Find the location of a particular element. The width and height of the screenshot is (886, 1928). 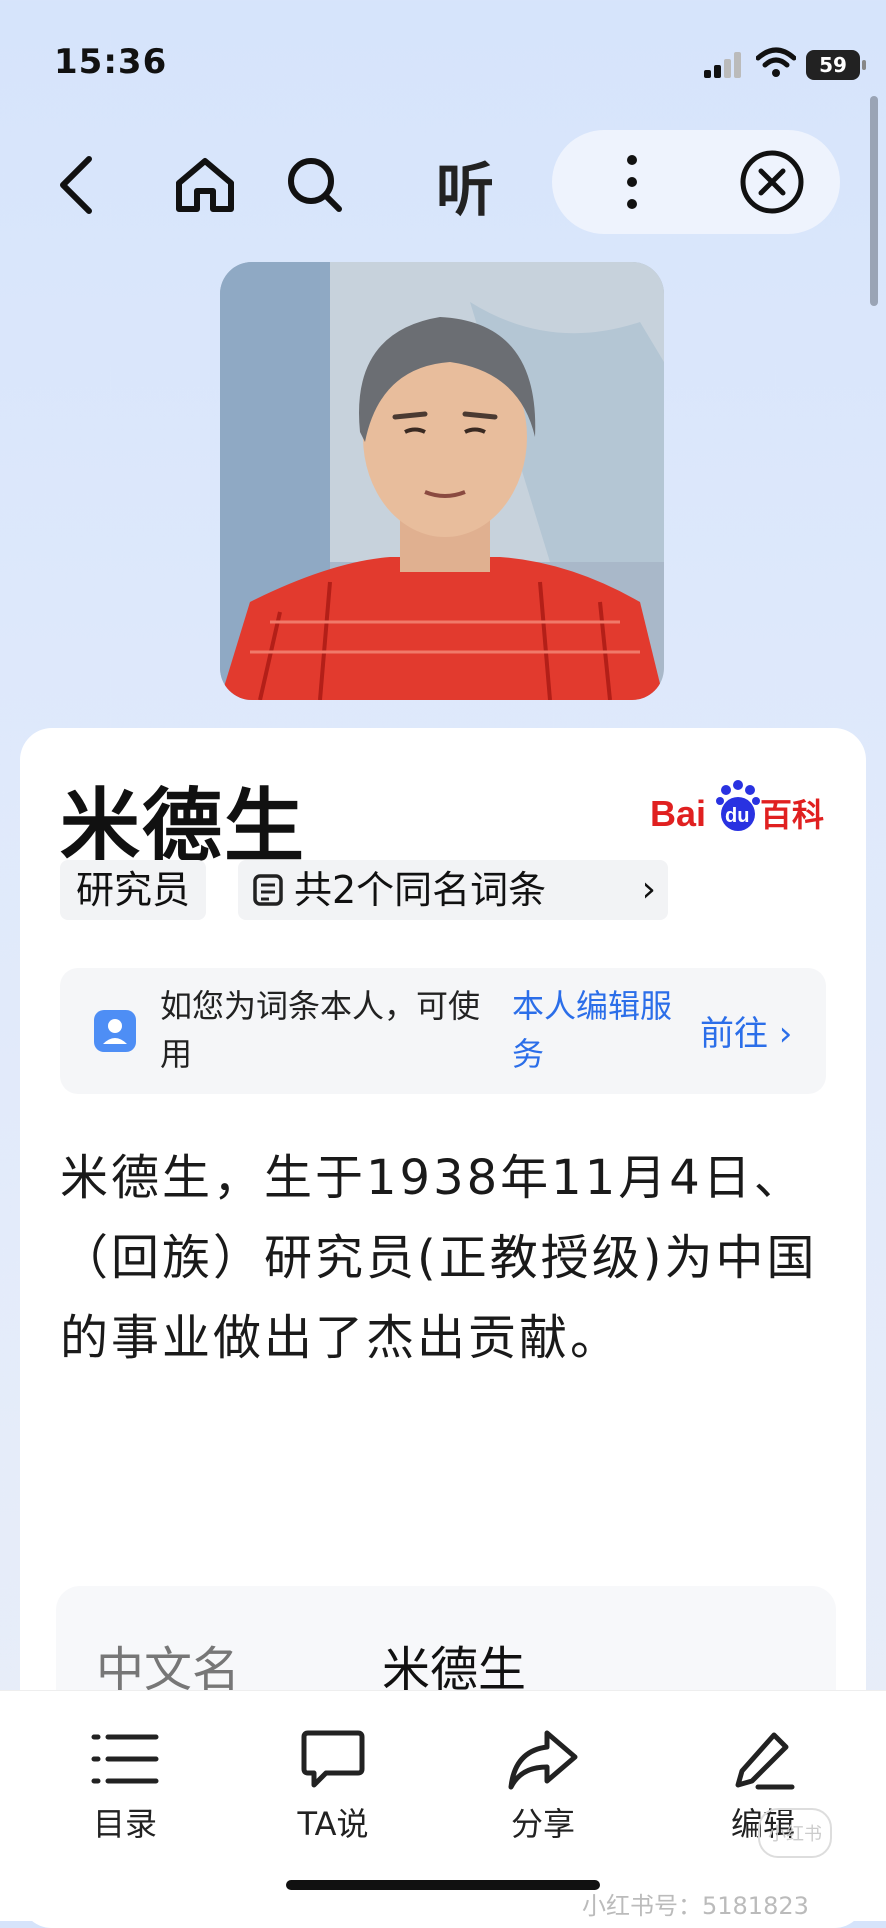

home-icon is located at coordinates (205, 185).